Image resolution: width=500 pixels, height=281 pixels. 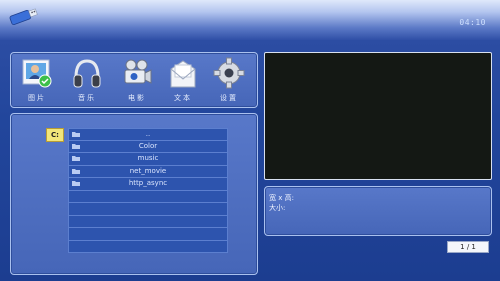 I want to click on file-name: net_movie, so click(x=148, y=170).